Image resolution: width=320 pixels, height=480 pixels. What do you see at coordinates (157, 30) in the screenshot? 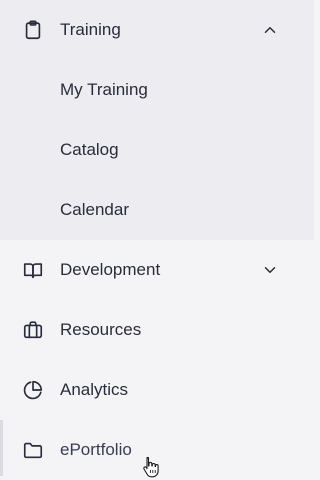
I see `sidebar-item-training: Training` at bounding box center [157, 30].